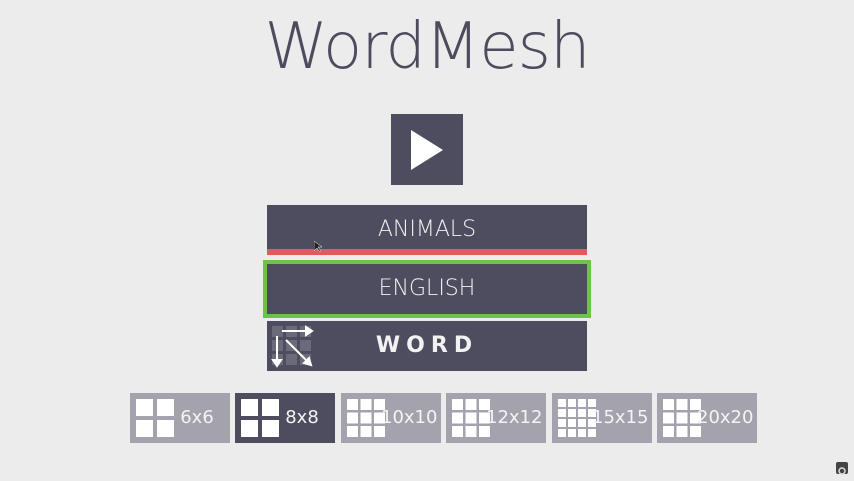  What do you see at coordinates (260, 418) in the screenshot?
I see `grid-8x8-icon` at bounding box center [260, 418].